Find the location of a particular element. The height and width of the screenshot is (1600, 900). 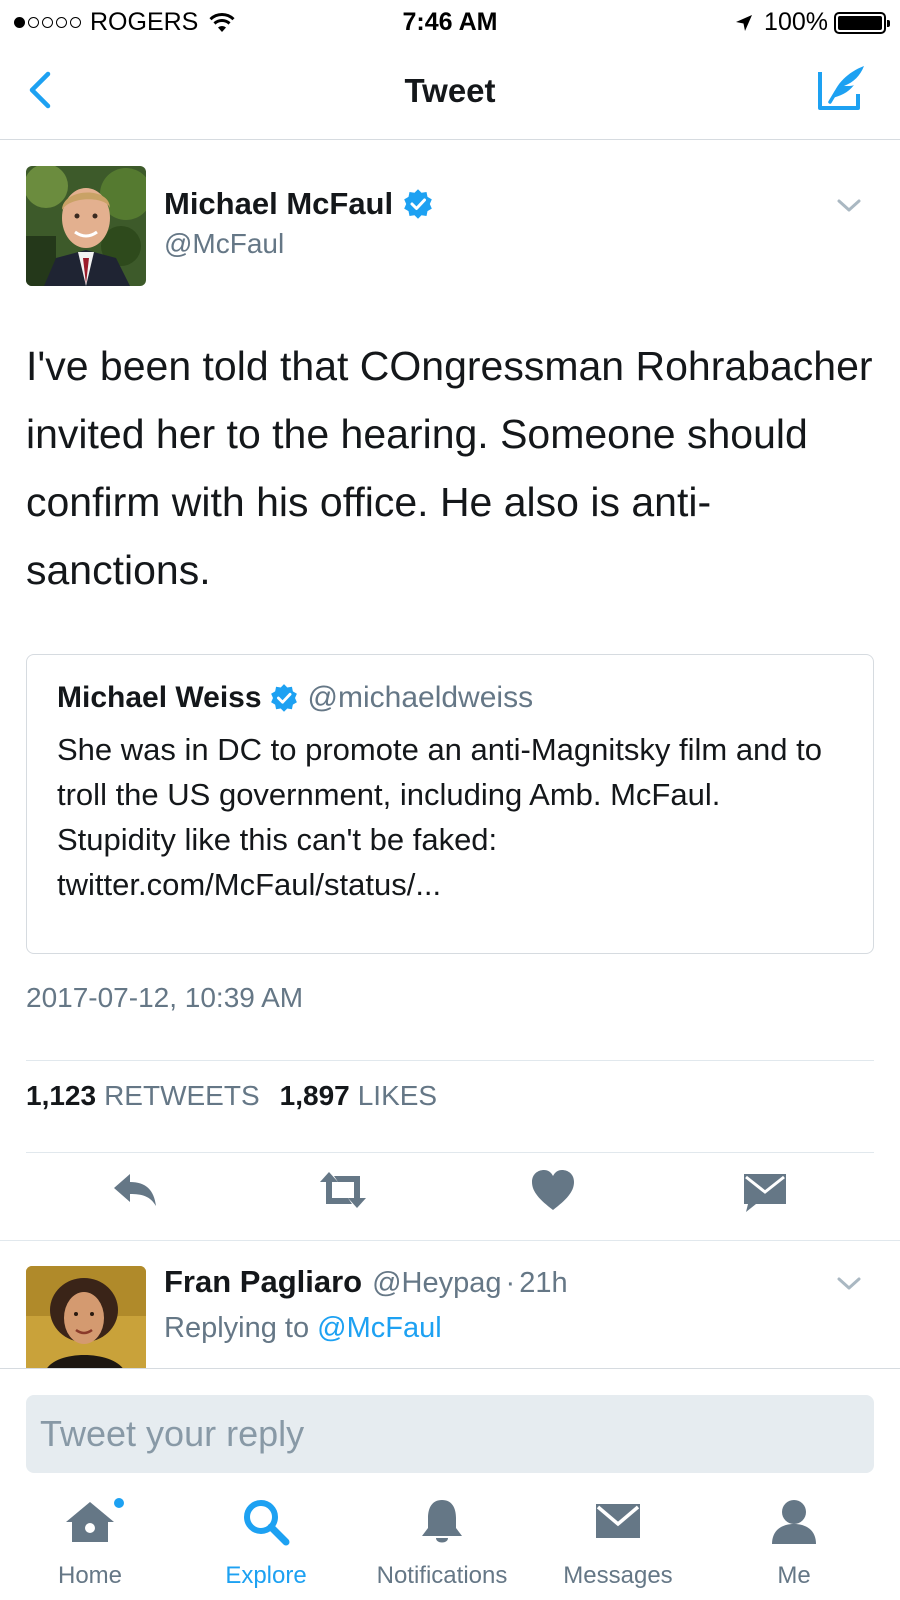

tab-bar: Home Explore Notifications Messages Me is located at coordinates (450, 1542).